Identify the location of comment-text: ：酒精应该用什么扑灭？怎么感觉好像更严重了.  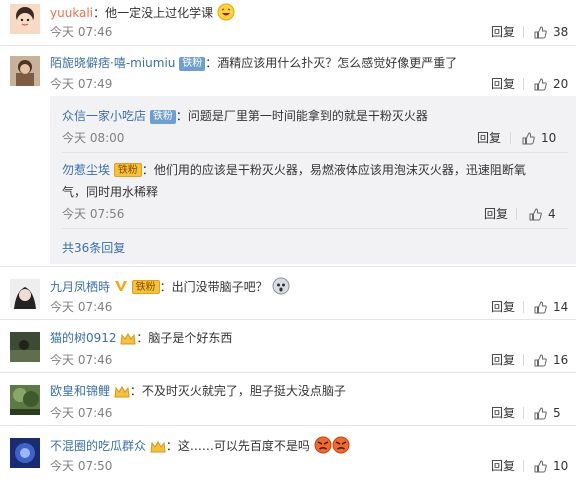
(331, 63).